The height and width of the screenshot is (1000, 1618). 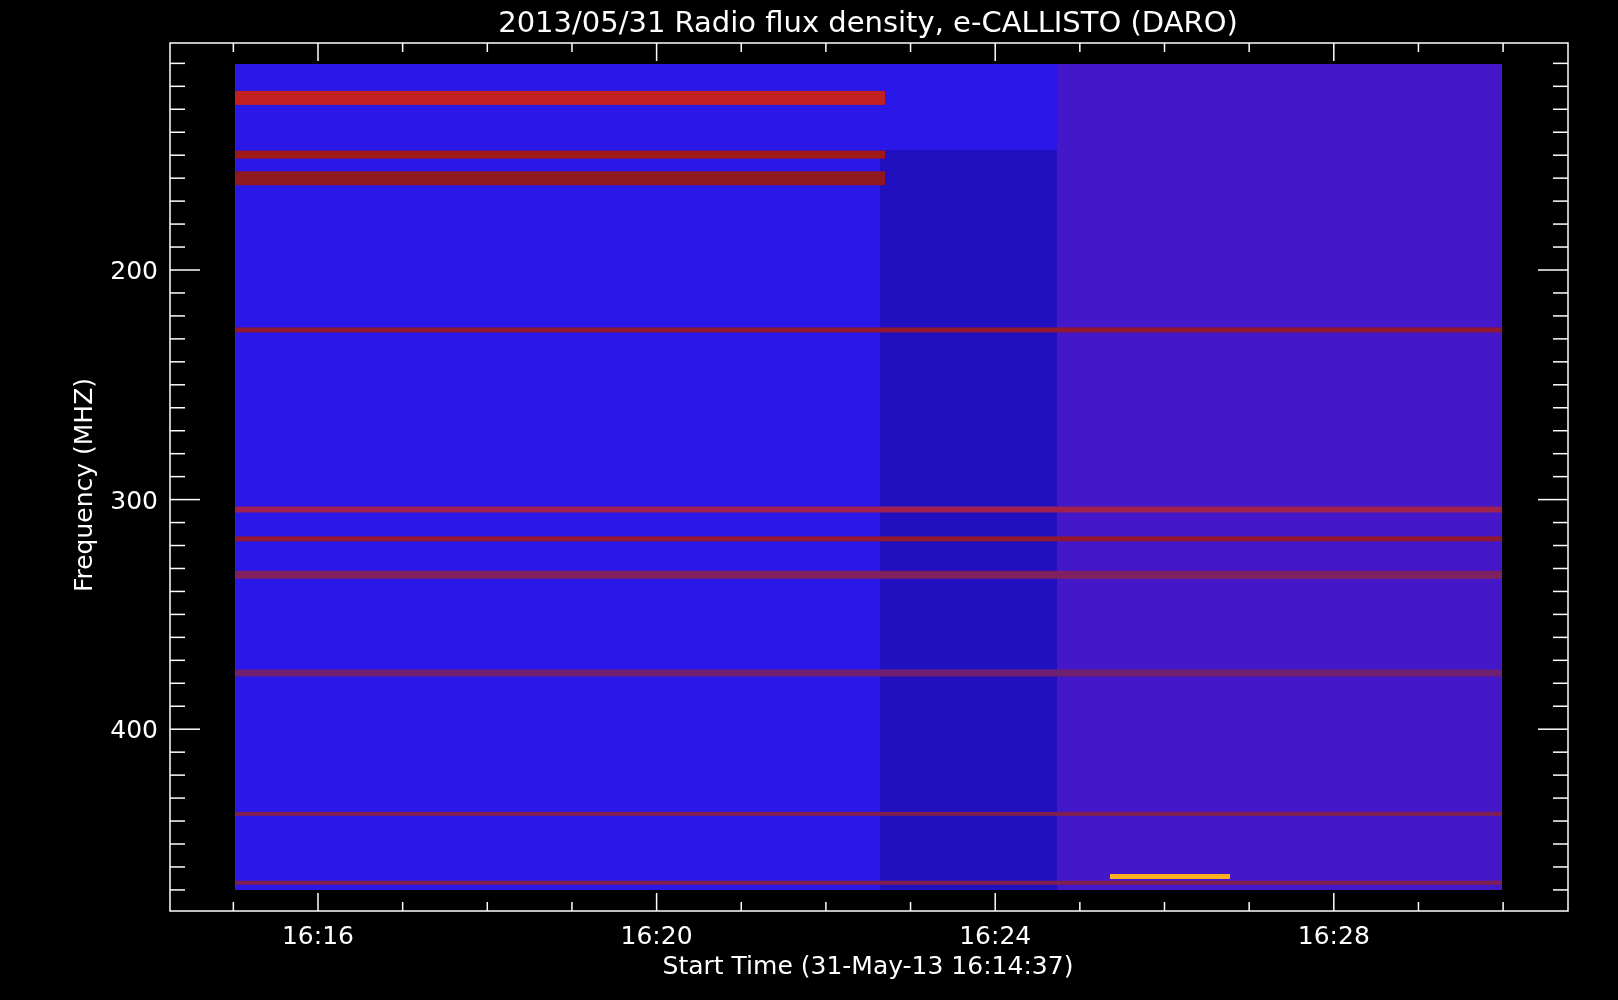 What do you see at coordinates (656, 935) in the screenshot?
I see `x-tick-label: 16:20` at bounding box center [656, 935].